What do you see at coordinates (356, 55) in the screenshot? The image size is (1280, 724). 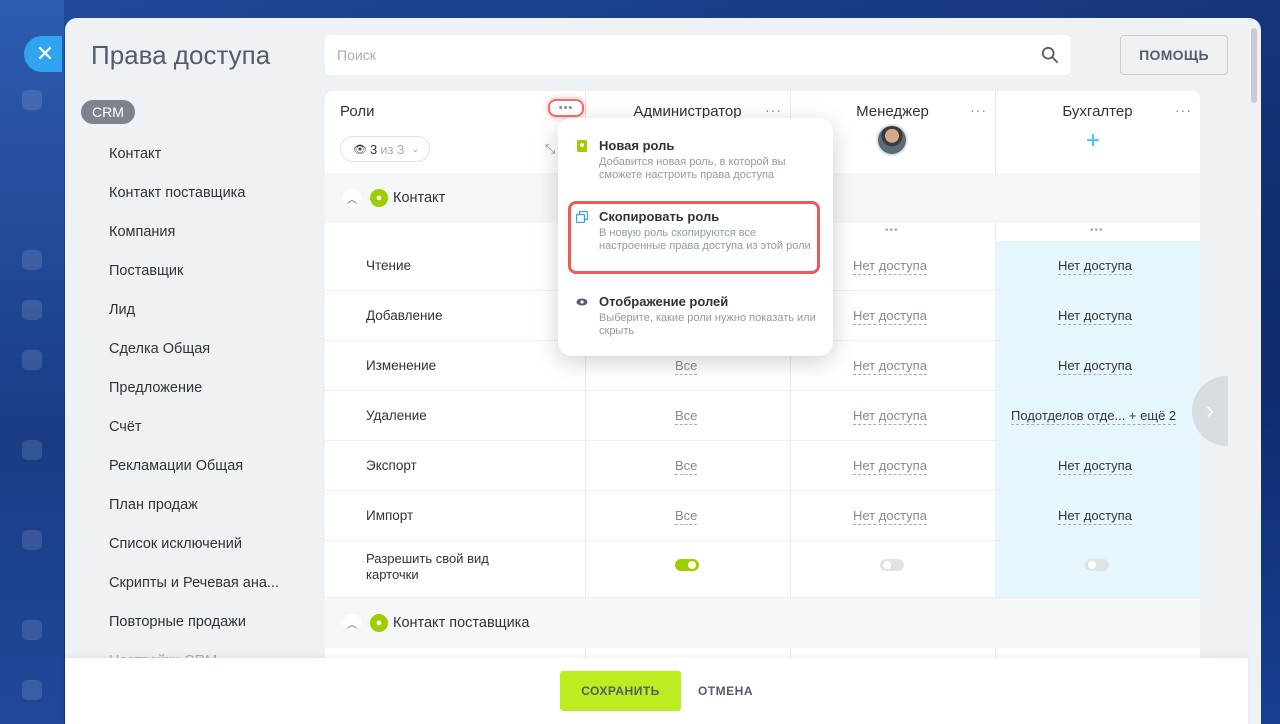 I see `search-placeholder: Поиск` at bounding box center [356, 55].